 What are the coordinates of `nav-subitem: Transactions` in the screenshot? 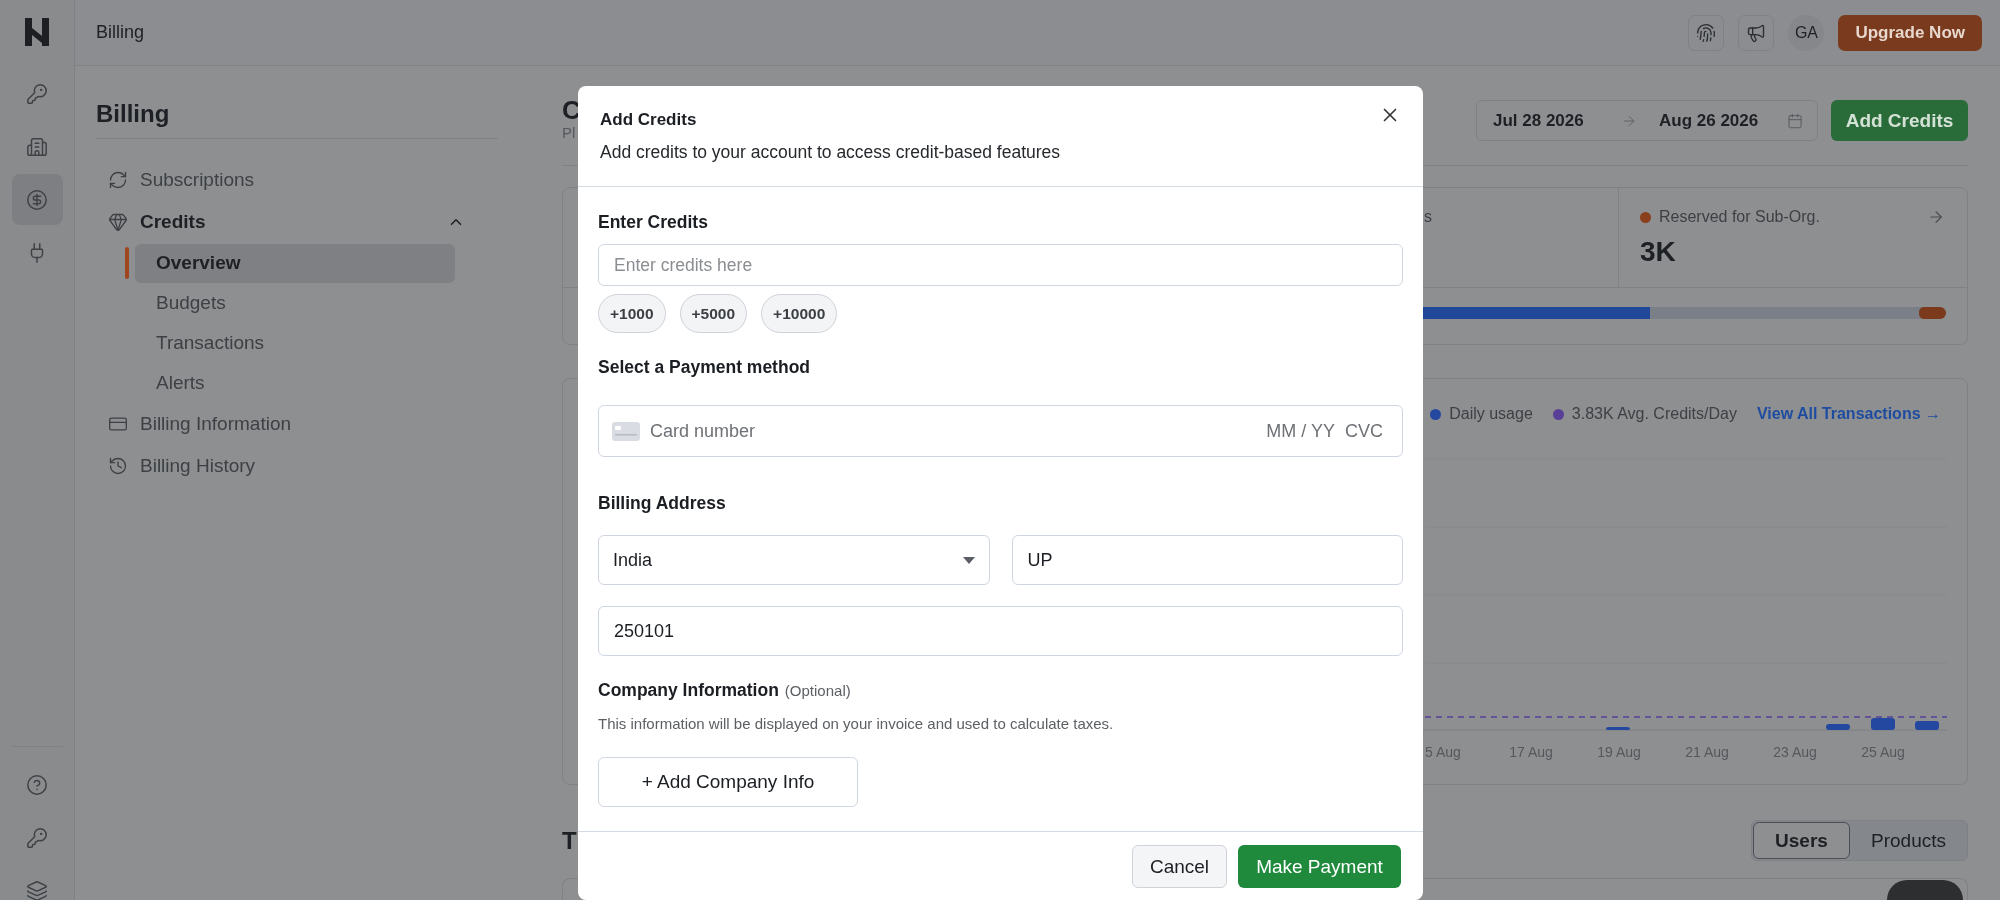 It's located at (295, 343).